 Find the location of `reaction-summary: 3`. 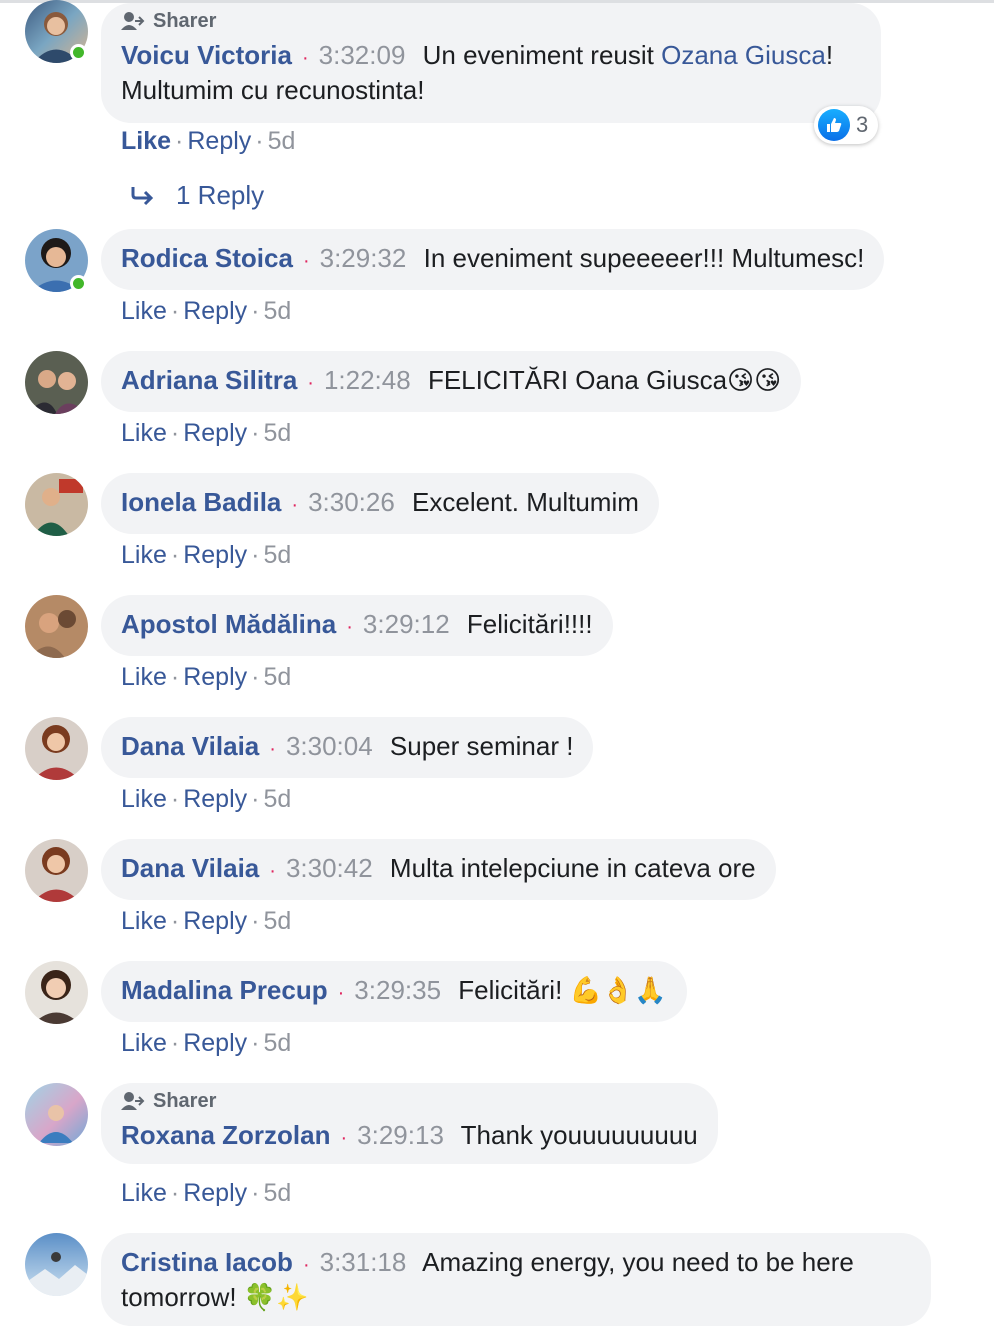

reaction-summary: 3 is located at coordinates (846, 125).